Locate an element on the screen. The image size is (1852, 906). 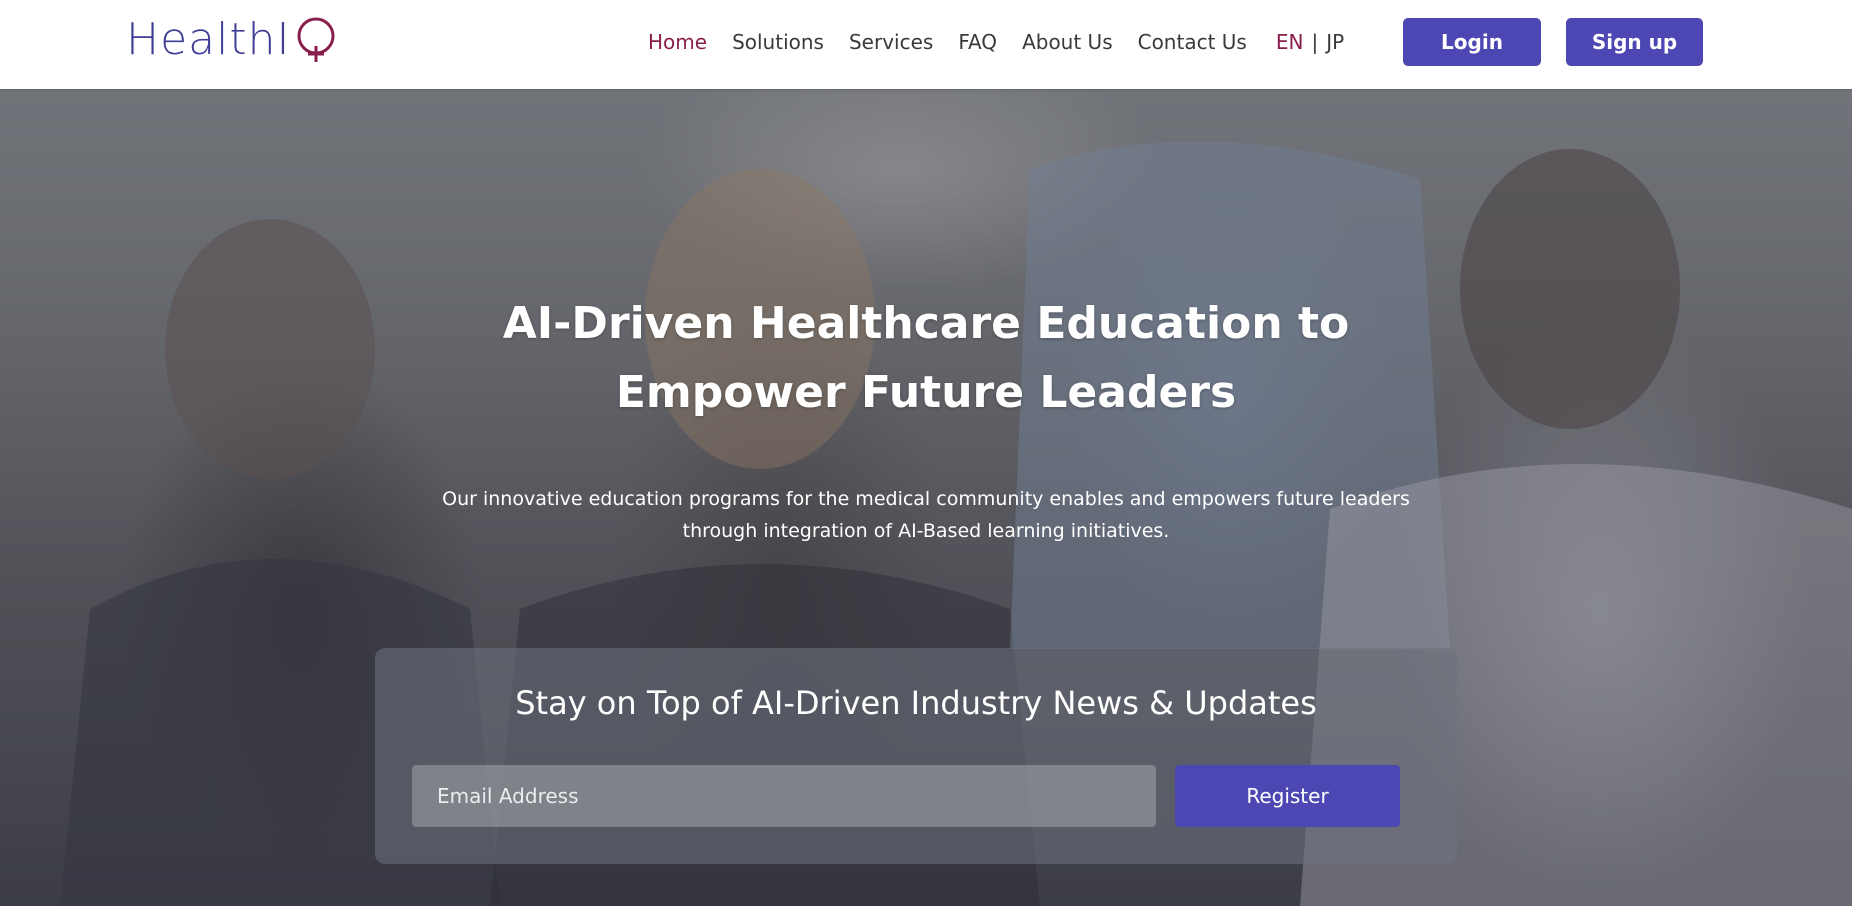
signup-button: Sign up is located at coordinates (1634, 42).